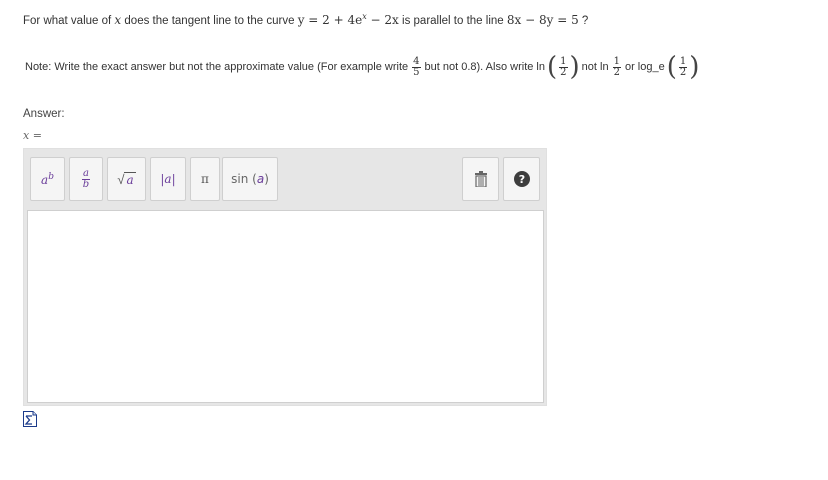 The image size is (828, 480). I want to click on abs-button: |a|, so click(168, 179).